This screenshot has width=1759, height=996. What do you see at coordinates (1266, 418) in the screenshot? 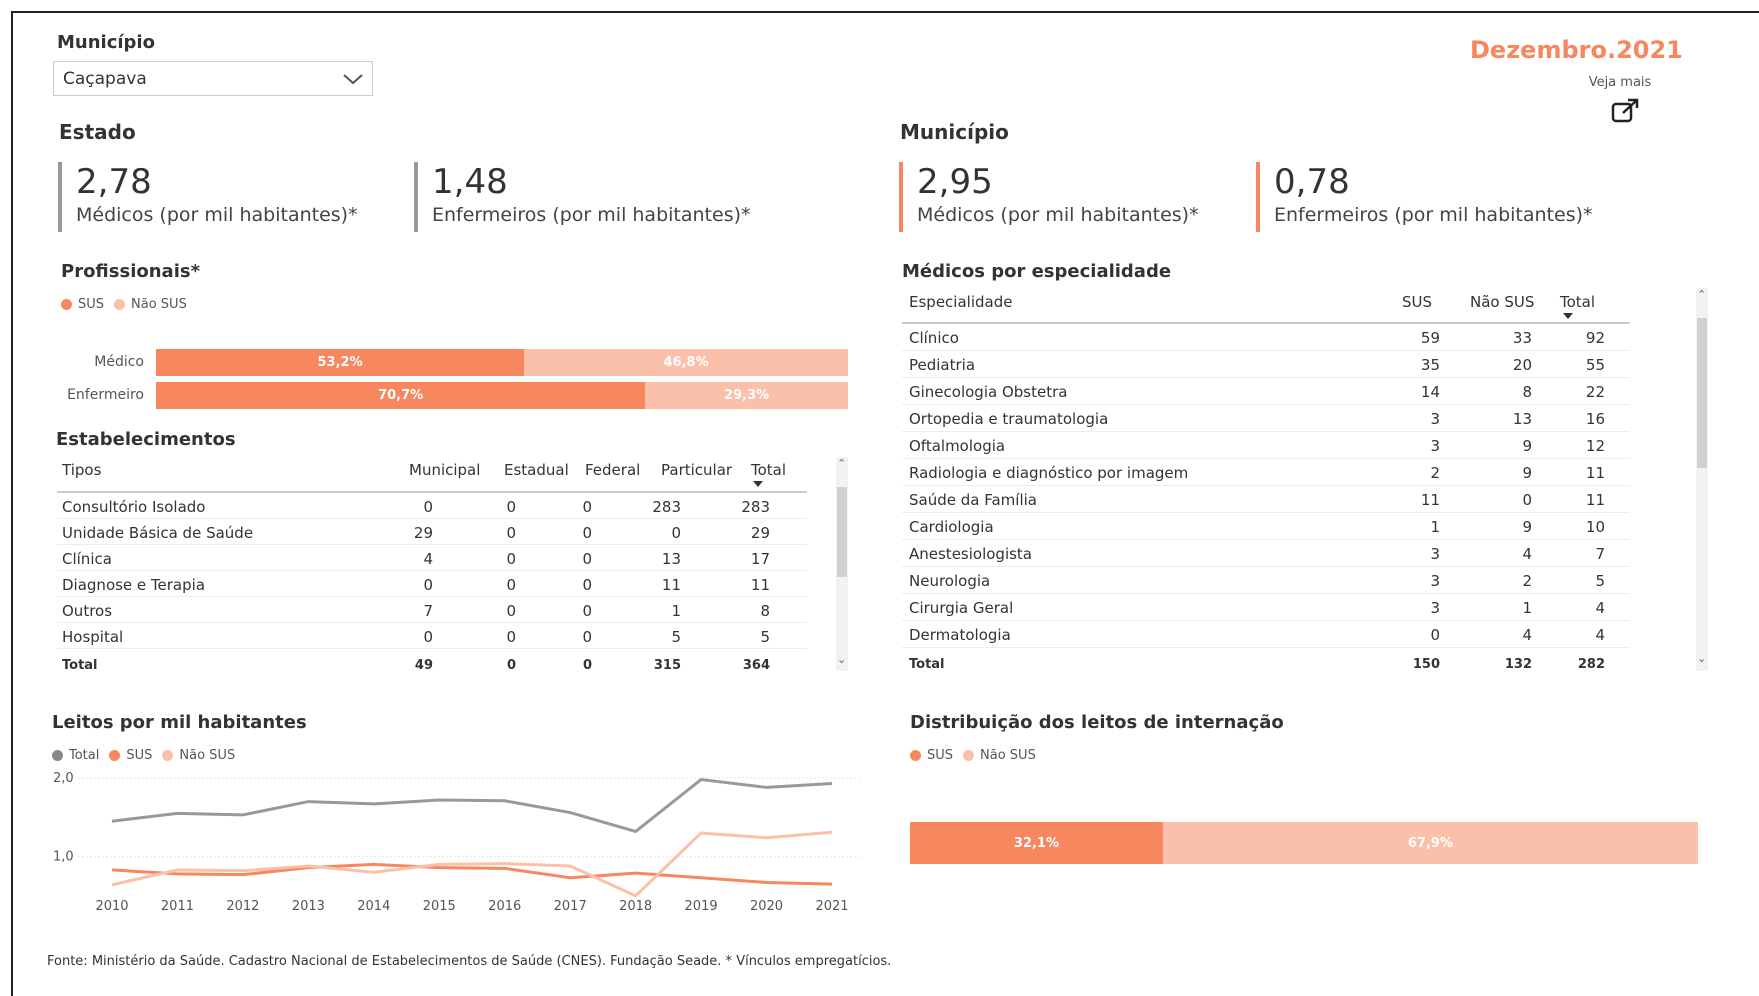
I see `table-row: Ortopedia e traumatologia 3 13 16` at bounding box center [1266, 418].